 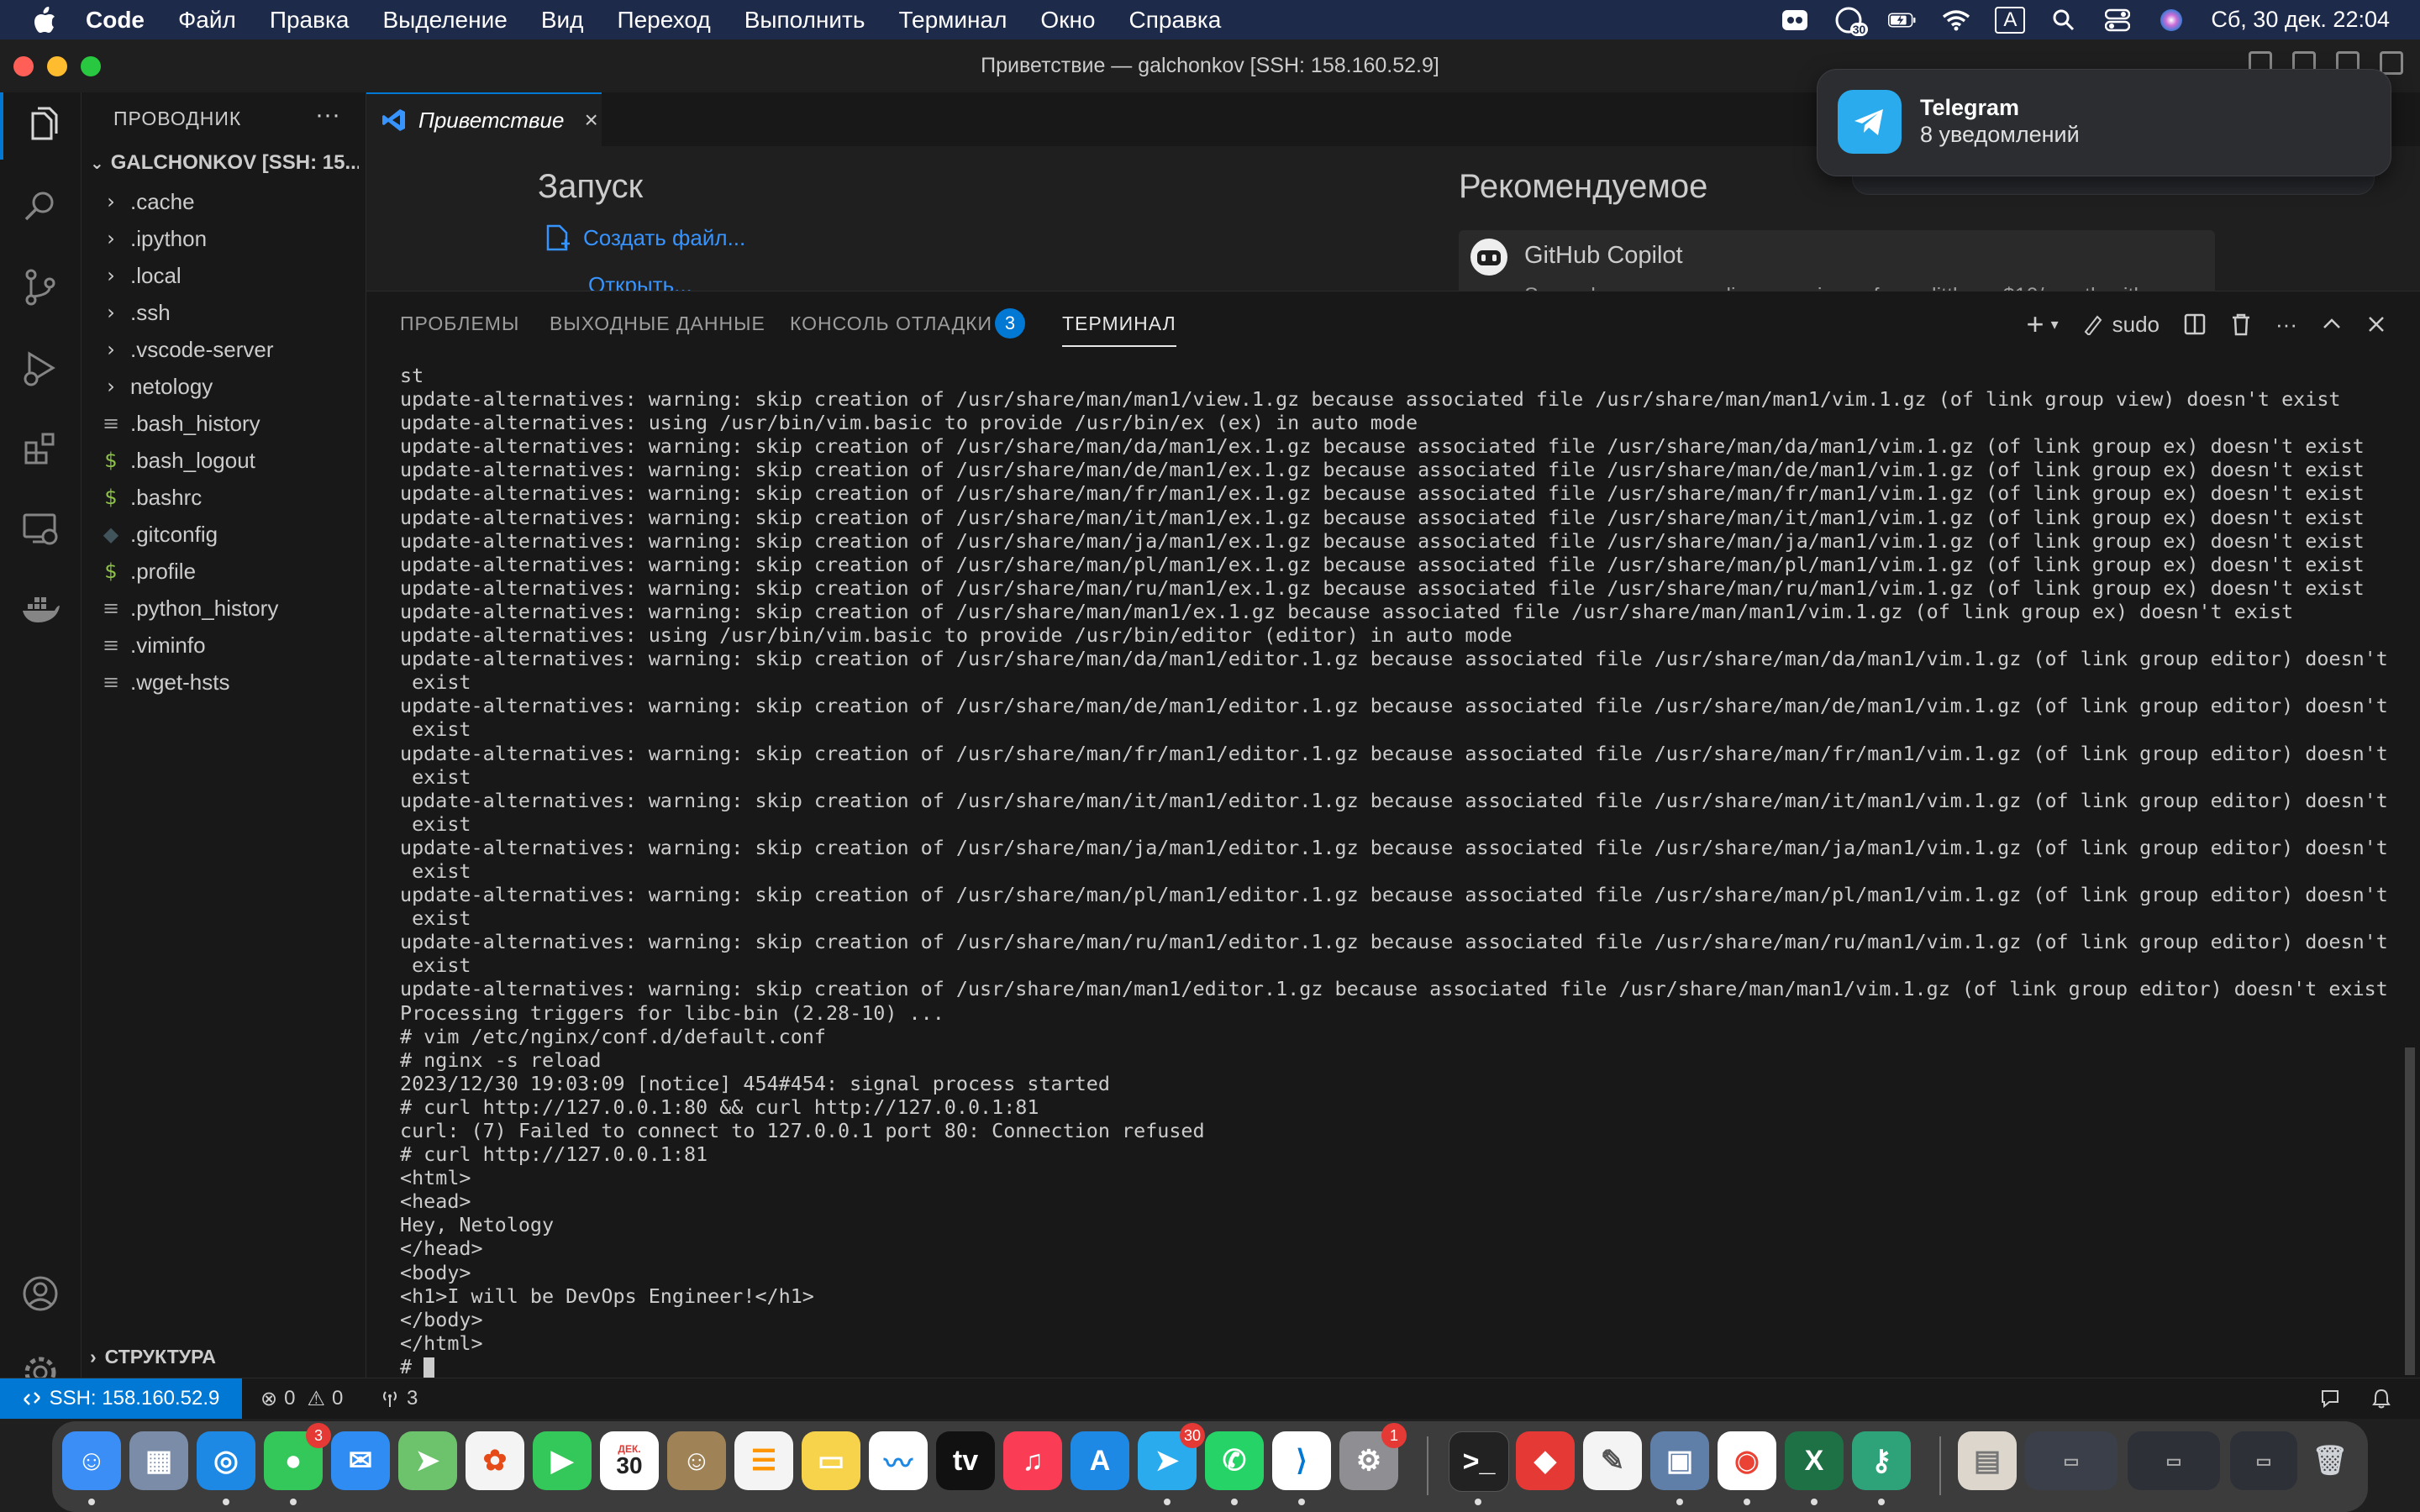 What do you see at coordinates (44, 20) in the screenshot?
I see `apple-logo-icon` at bounding box center [44, 20].